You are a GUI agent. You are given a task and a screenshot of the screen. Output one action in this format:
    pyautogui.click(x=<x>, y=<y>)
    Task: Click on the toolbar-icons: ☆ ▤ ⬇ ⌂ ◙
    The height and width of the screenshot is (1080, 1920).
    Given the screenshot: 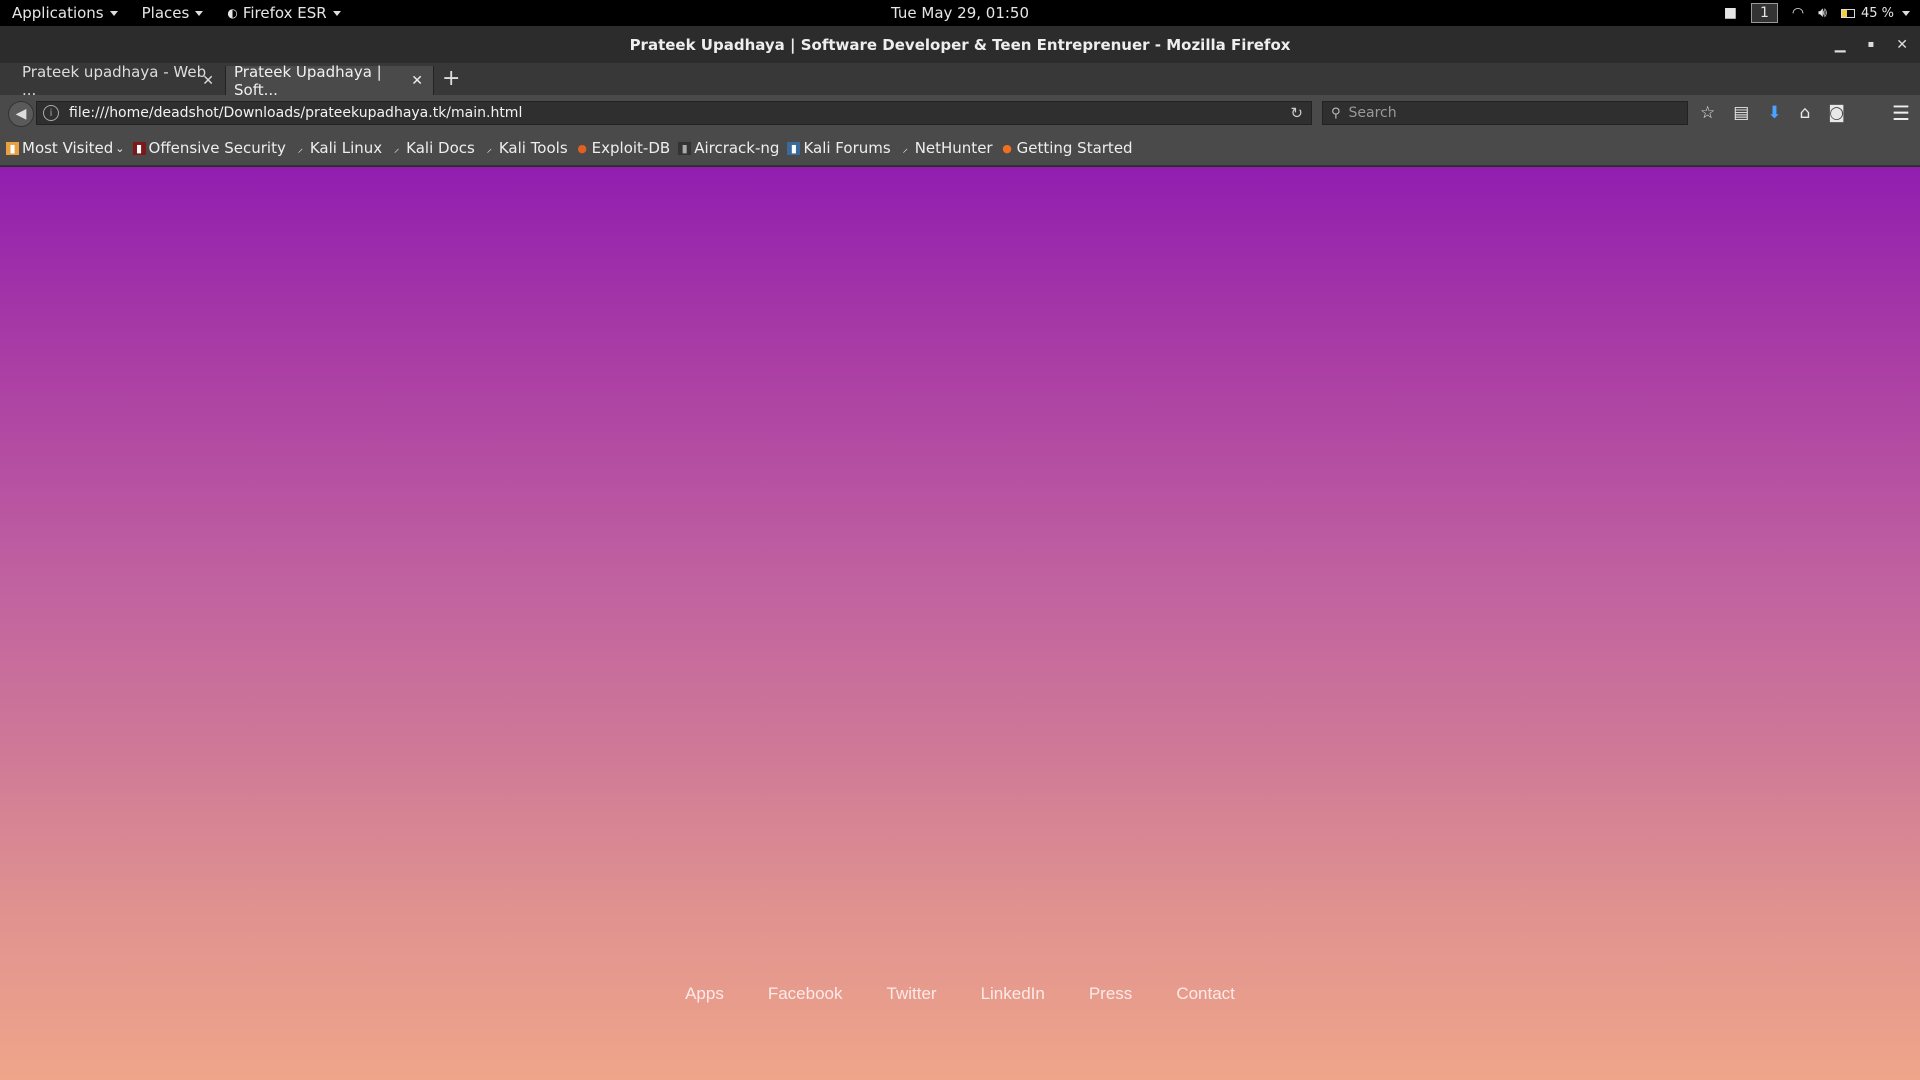 What is the action you would take?
    pyautogui.click(x=1772, y=113)
    